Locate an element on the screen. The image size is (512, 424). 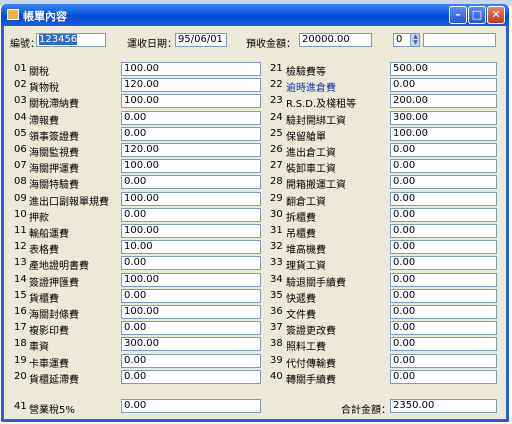
window-title: 帳單內容 is located at coordinates (45, 16).